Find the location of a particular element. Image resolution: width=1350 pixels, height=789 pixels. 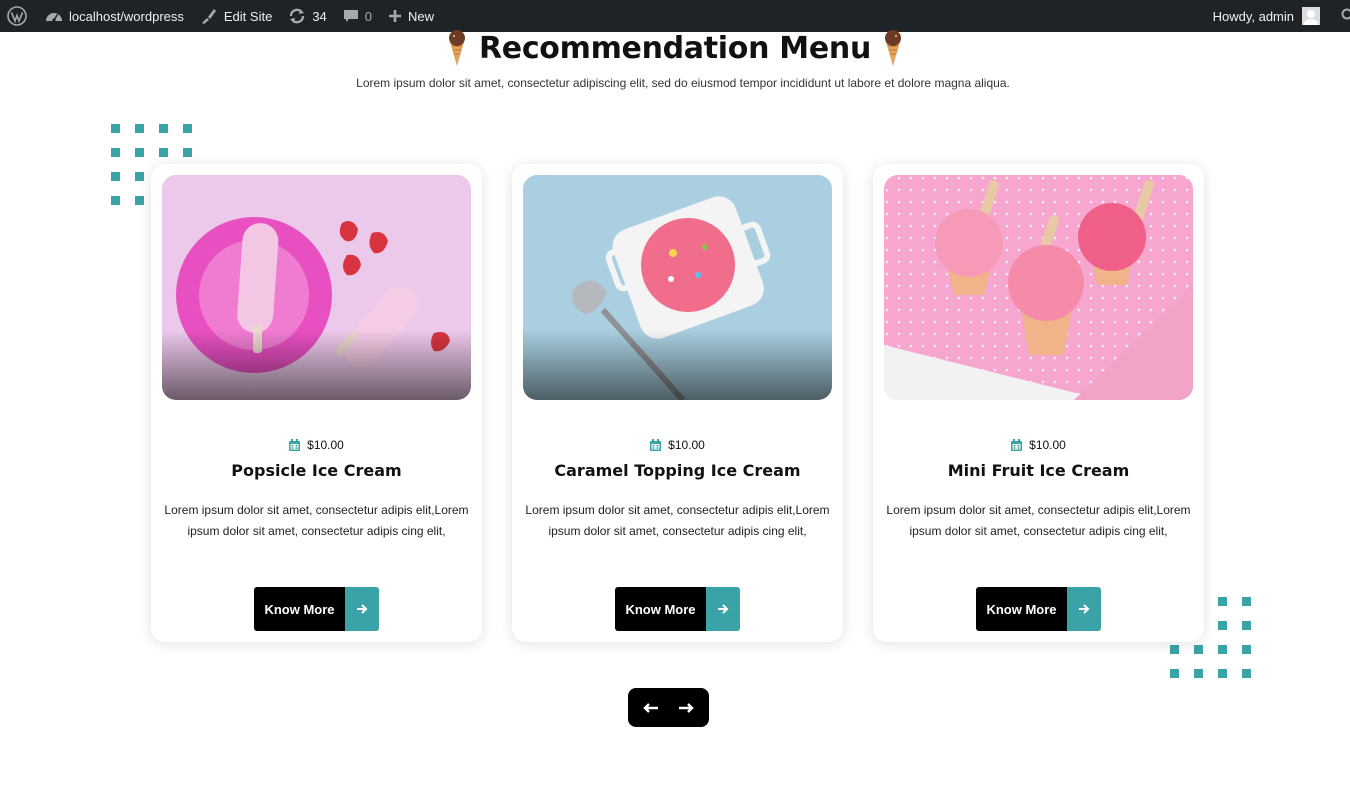

slider-navigation is located at coordinates (668, 707).